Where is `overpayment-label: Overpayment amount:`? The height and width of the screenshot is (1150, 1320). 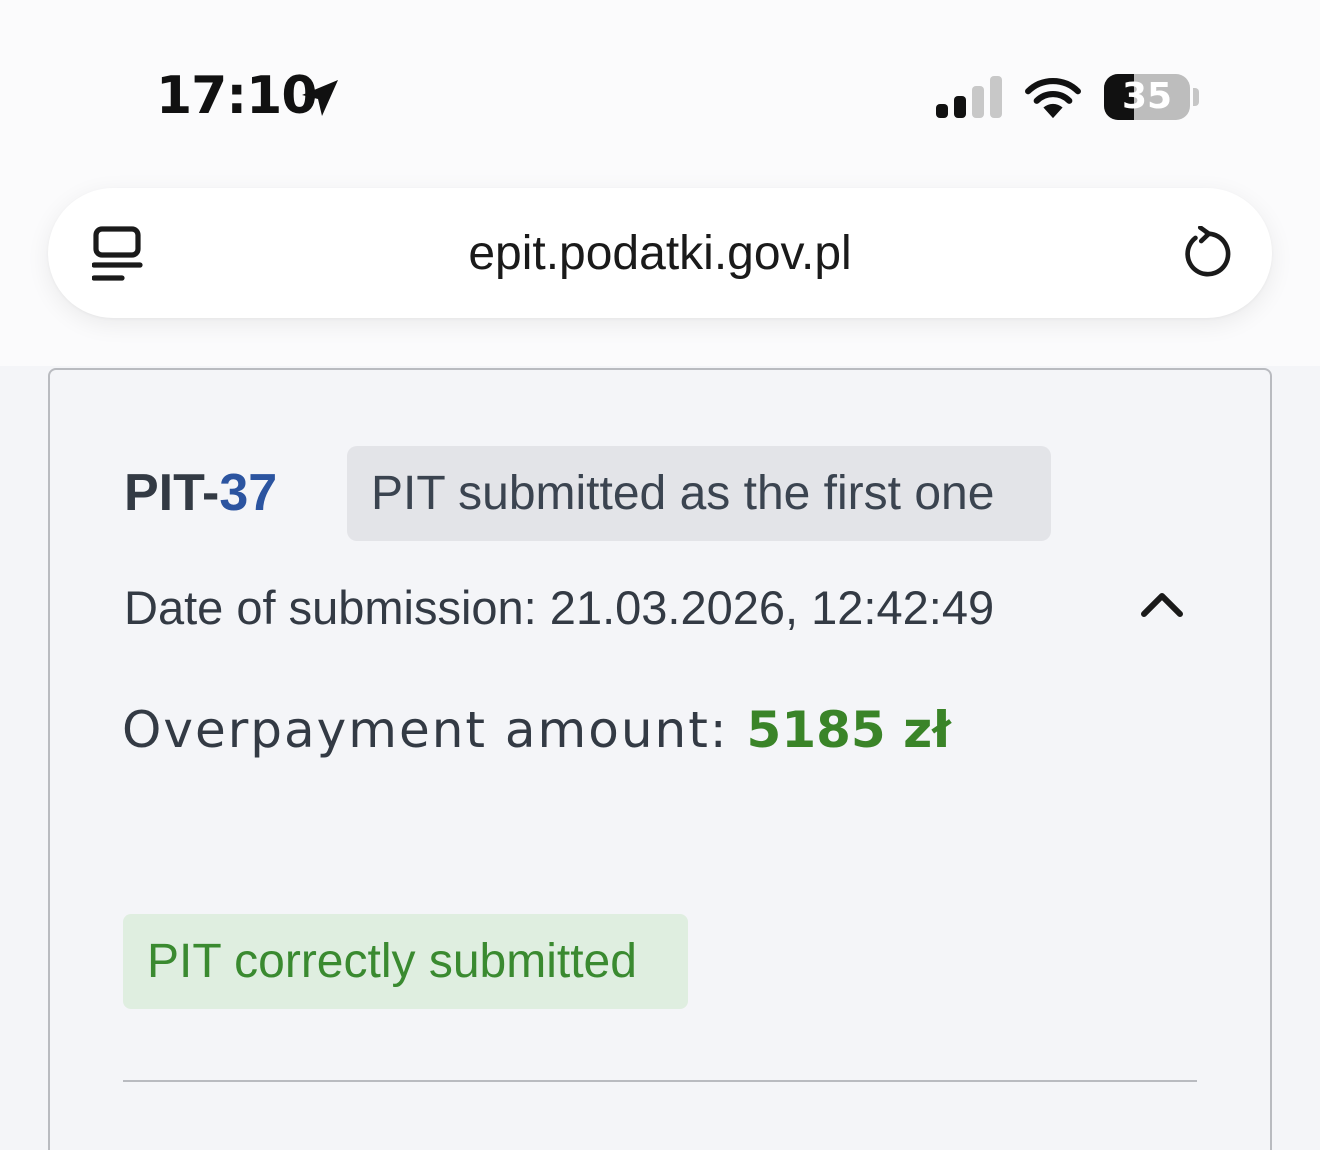 overpayment-label: Overpayment amount: is located at coordinates (434, 730).